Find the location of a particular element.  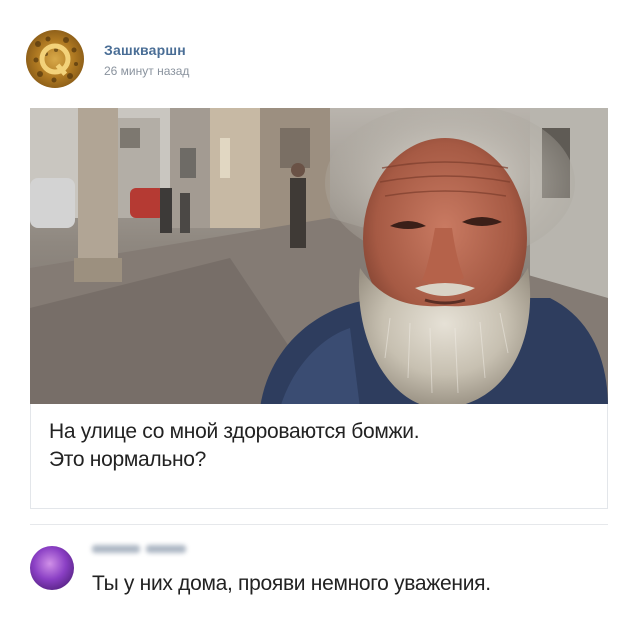

post-author-link: Зашкваршн is located at coordinates (145, 50).